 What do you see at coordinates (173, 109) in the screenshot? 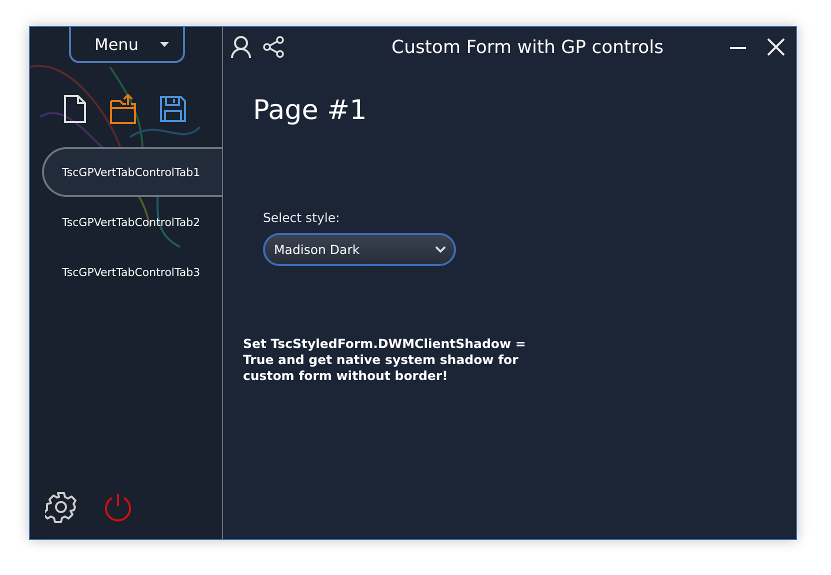
I see `save-icon` at bounding box center [173, 109].